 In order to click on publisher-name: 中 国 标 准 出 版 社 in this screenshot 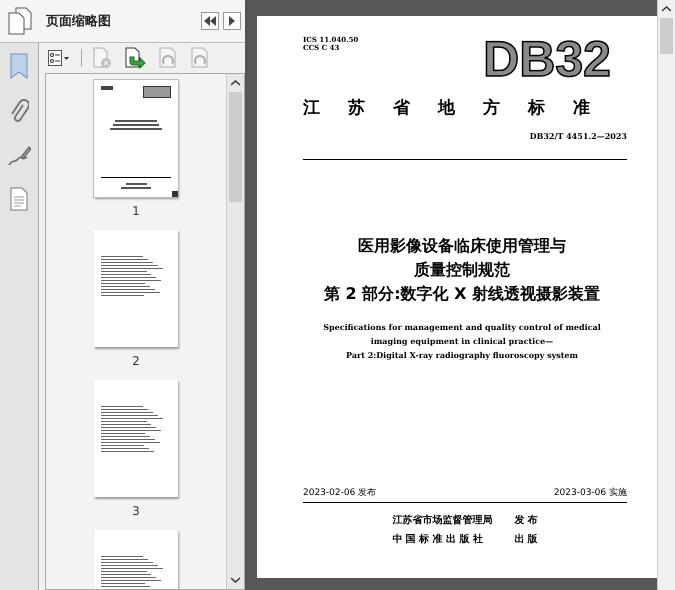, I will do `click(438, 539)`.